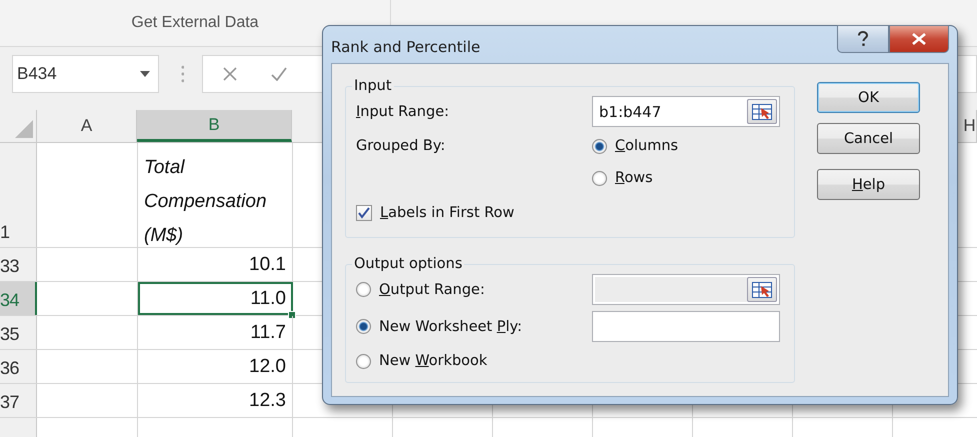 Image resolution: width=977 pixels, height=437 pixels. Describe the element at coordinates (215, 264) in the screenshot. I see `table-cell: 10.1` at that location.